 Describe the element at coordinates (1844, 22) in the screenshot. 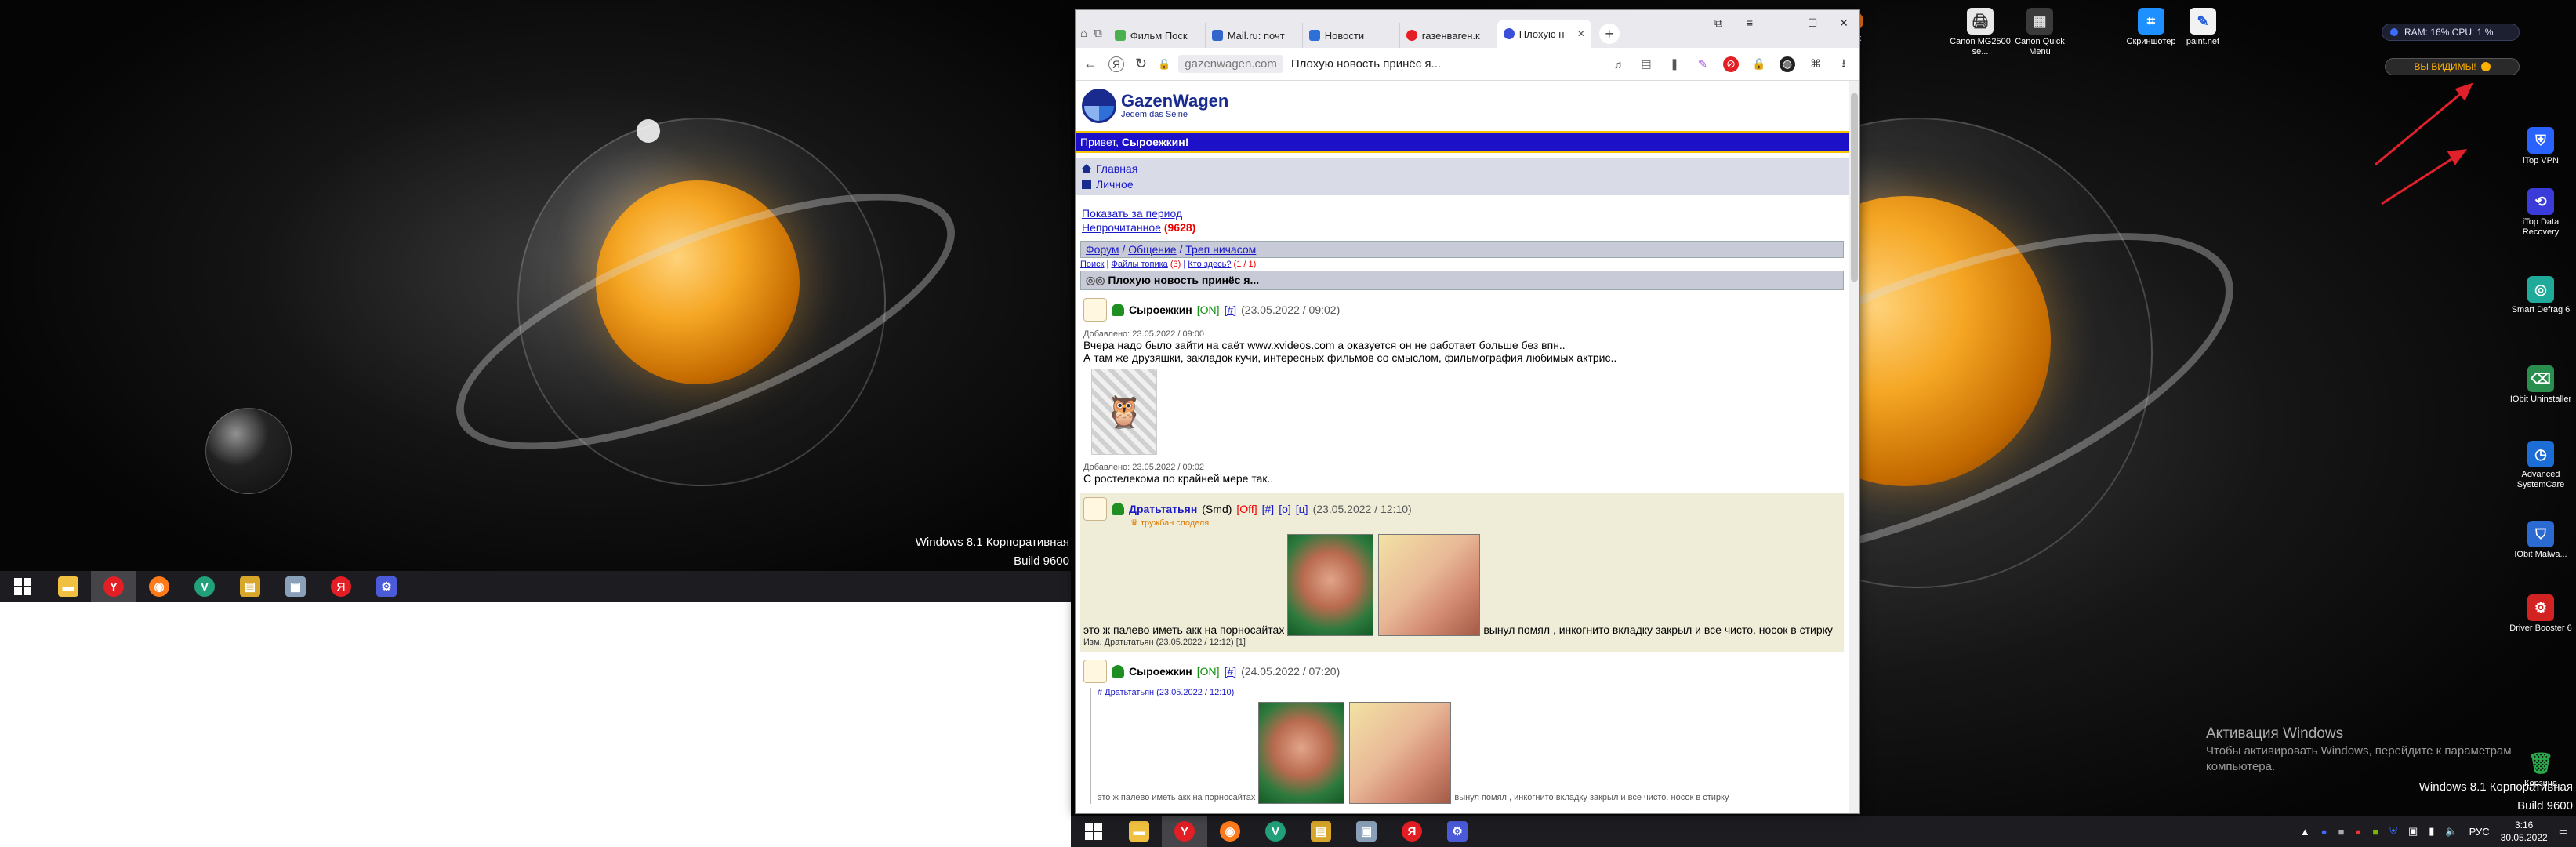

I see `close-button: ✕` at that location.